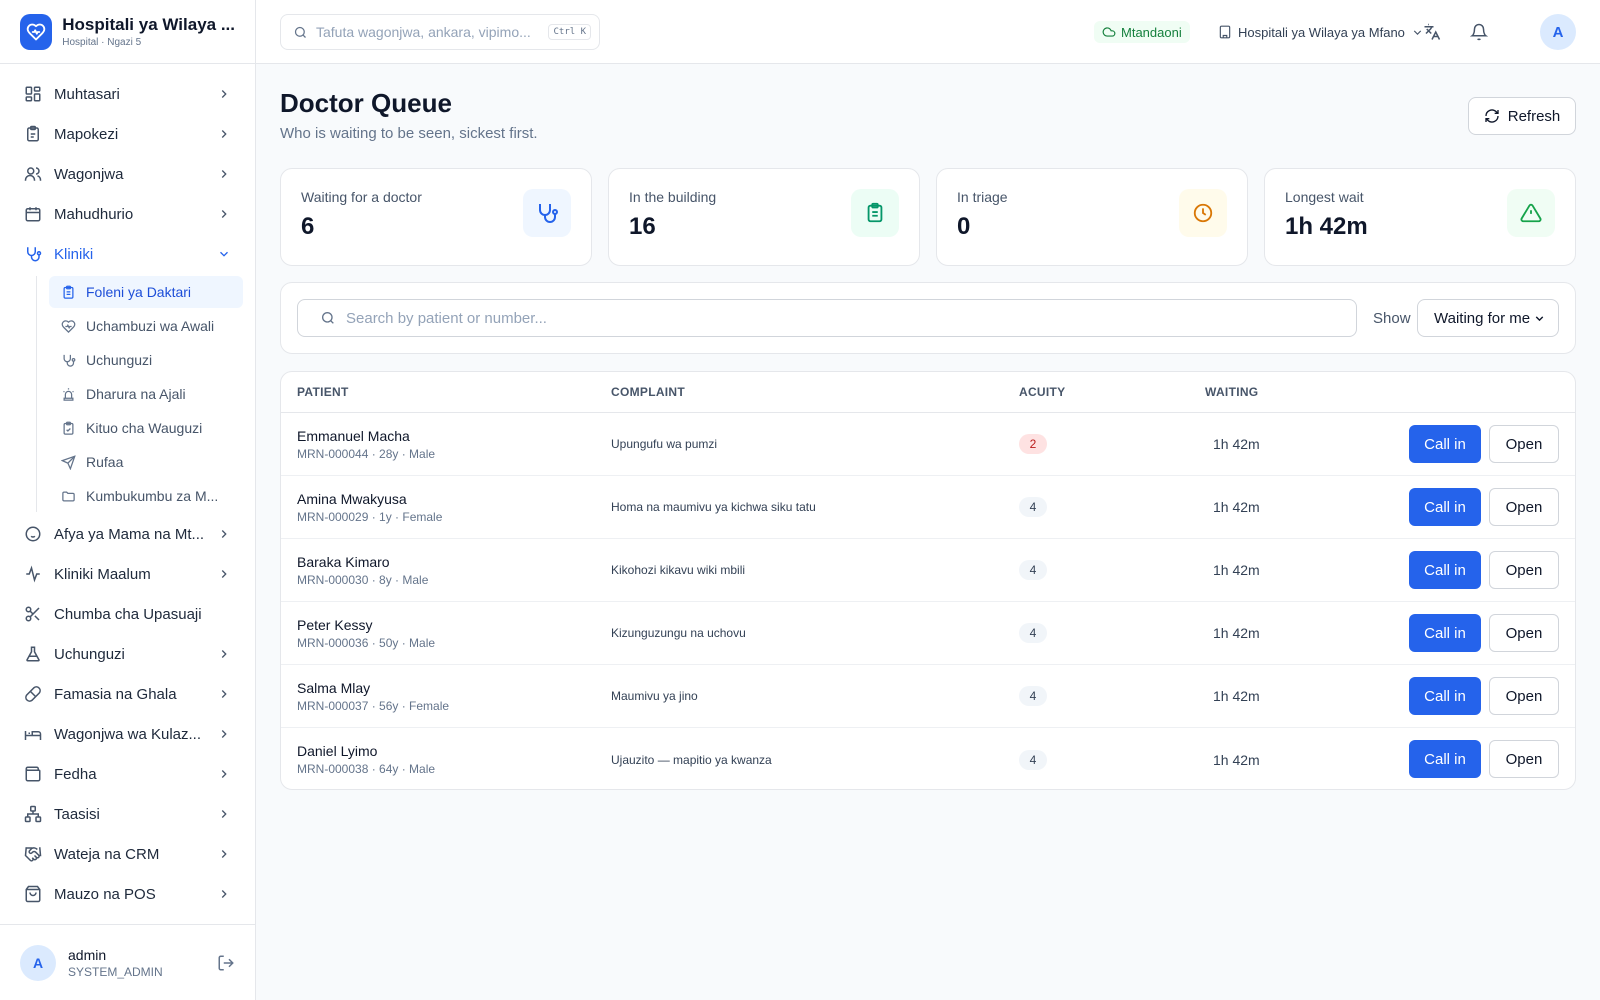 The width and height of the screenshot is (1600, 1000). Describe the element at coordinates (648, 392) in the screenshot. I see `column-header-complaint: COMPLAINT` at that location.